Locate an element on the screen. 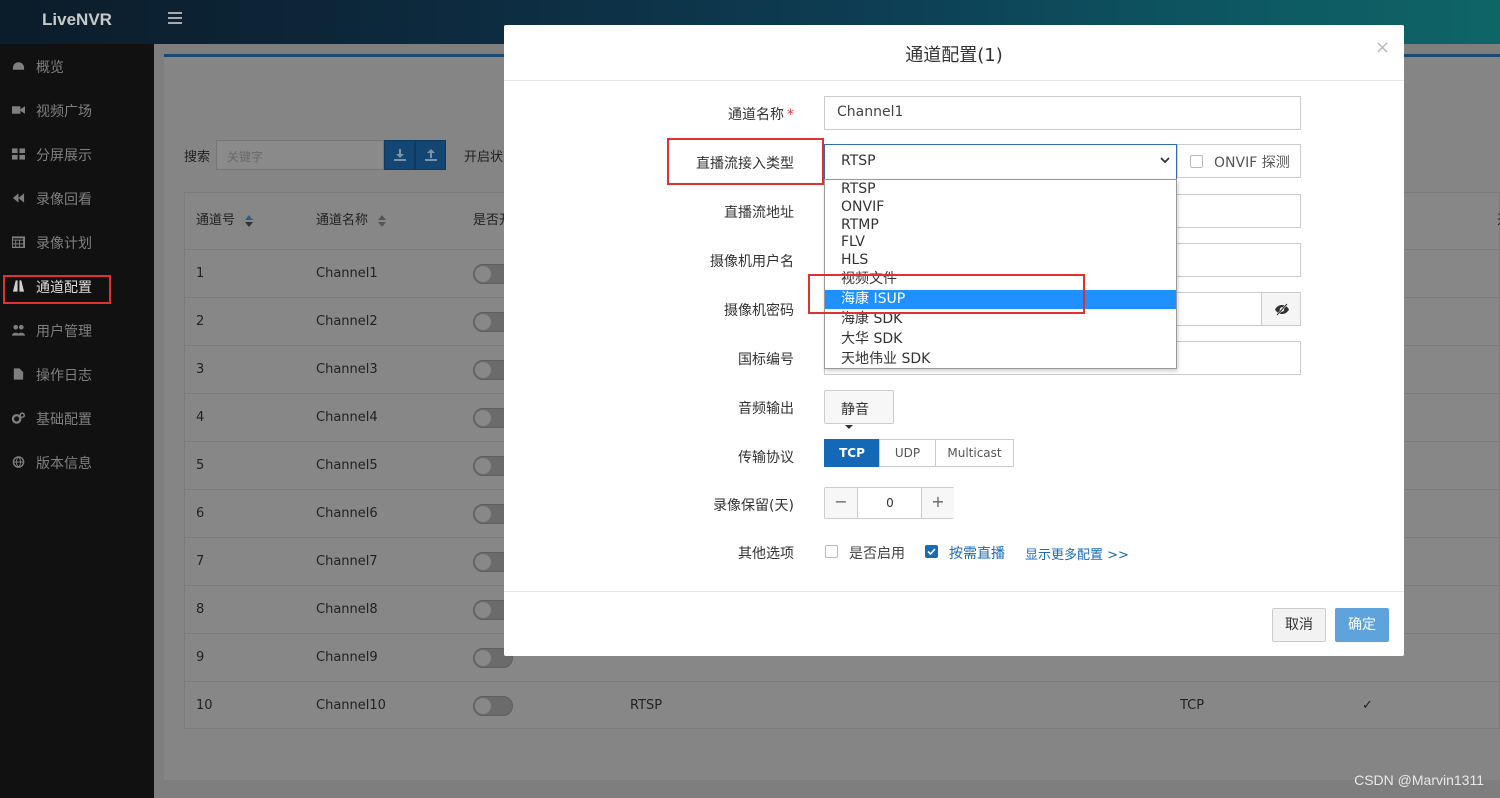 This screenshot has width=1500, height=798. onvif-probe-checkbox: ONVIF 探测 is located at coordinates (1239, 161).